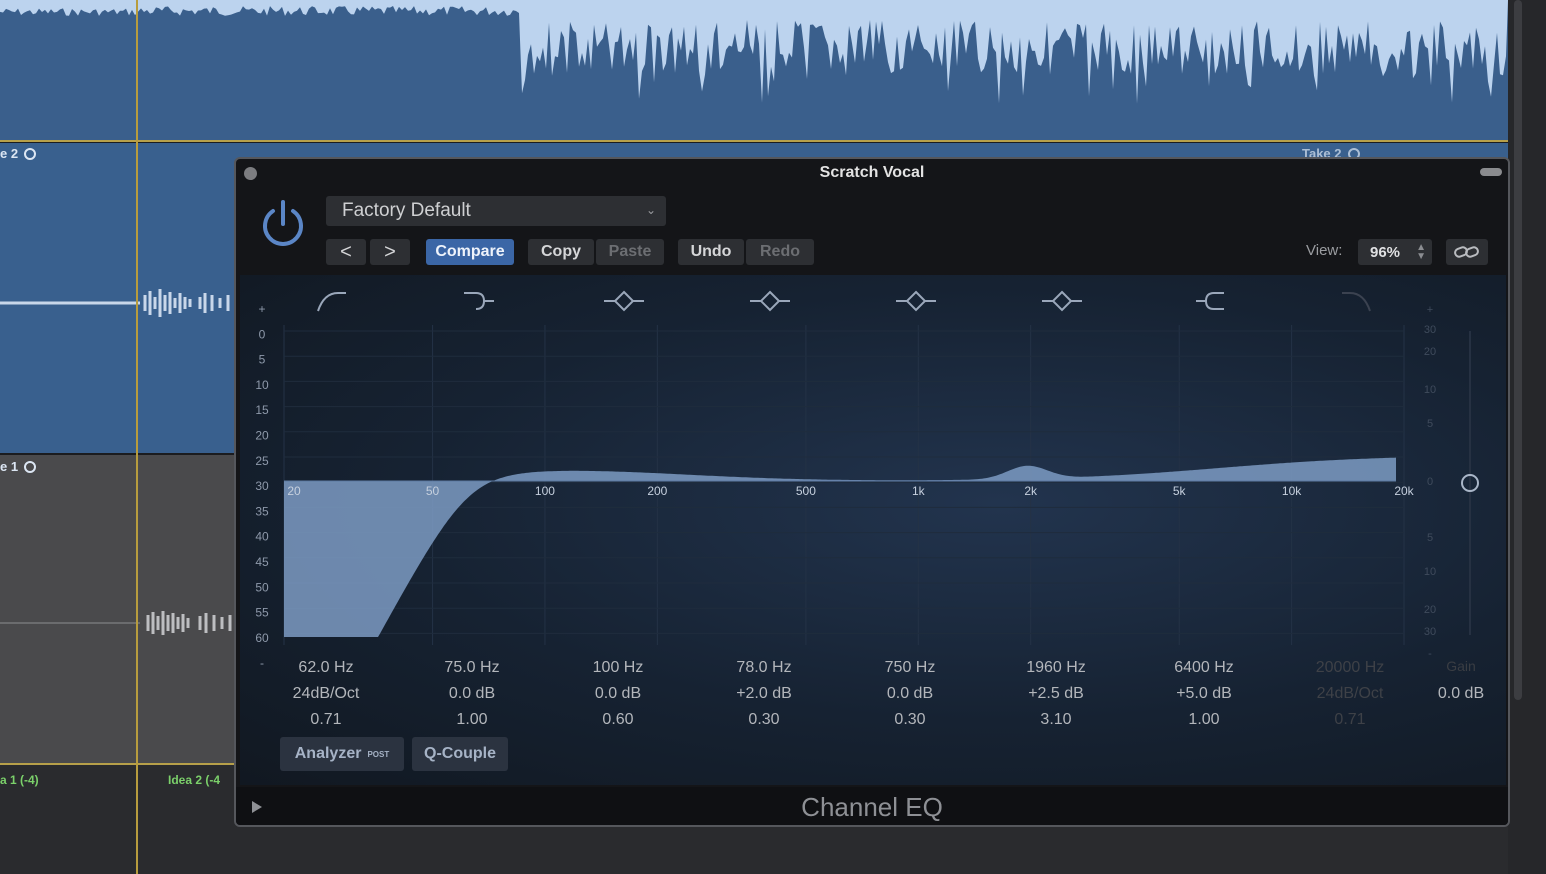 The width and height of the screenshot is (1546, 874). Describe the element at coordinates (840, 547) in the screenshot. I see `eq-curve` at that location.